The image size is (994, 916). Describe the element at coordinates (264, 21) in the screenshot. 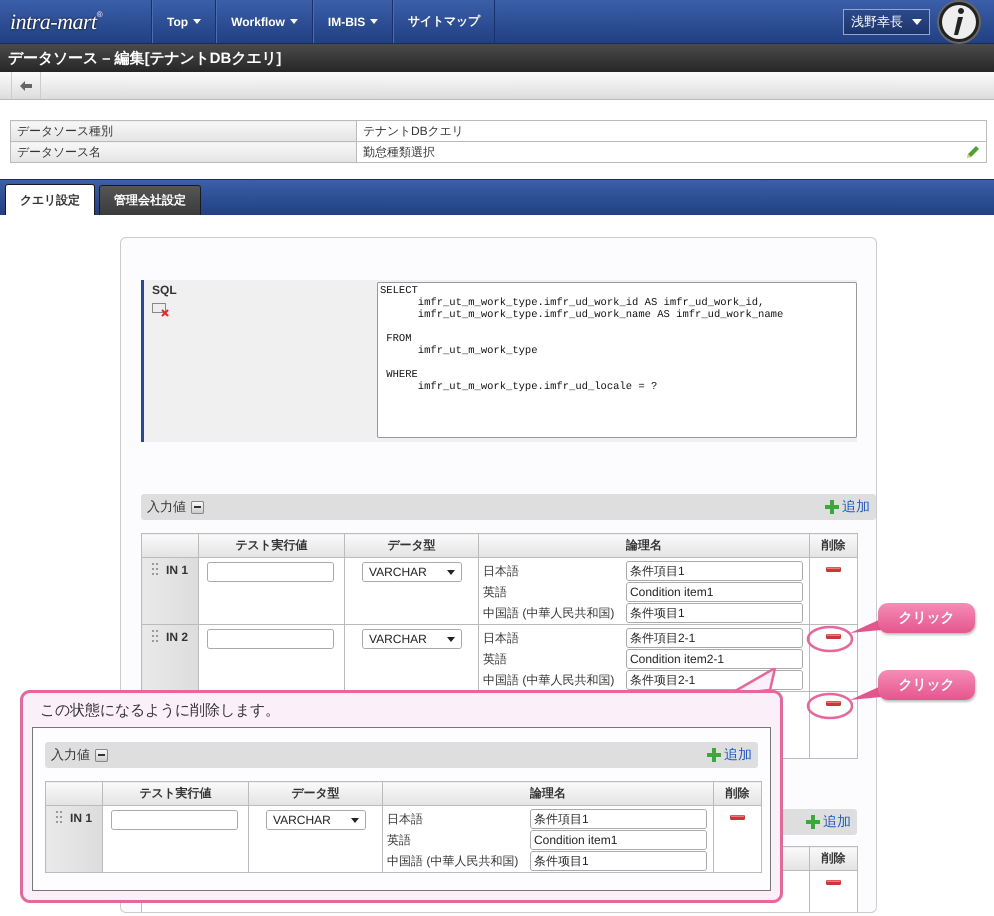

I see `nav-menu-item: Workflow` at that location.